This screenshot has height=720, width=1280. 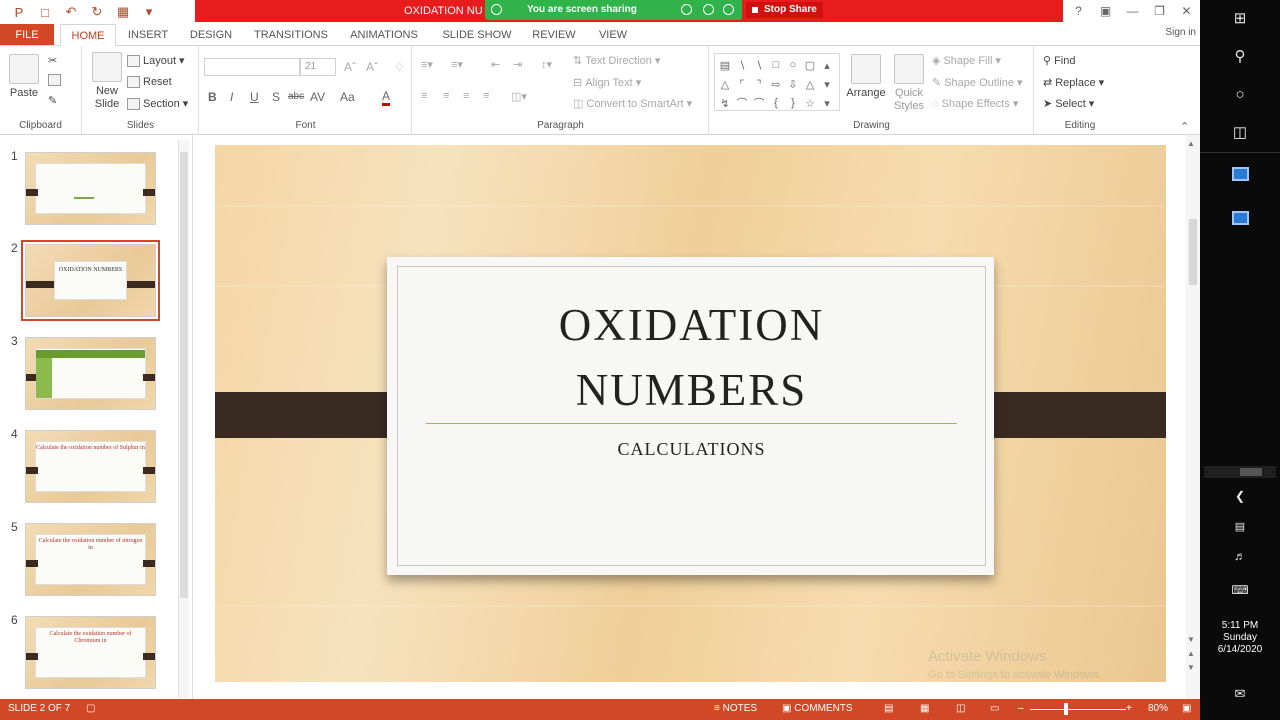 What do you see at coordinates (1159, 11) in the screenshot?
I see `maximize-icon: ❐` at bounding box center [1159, 11].